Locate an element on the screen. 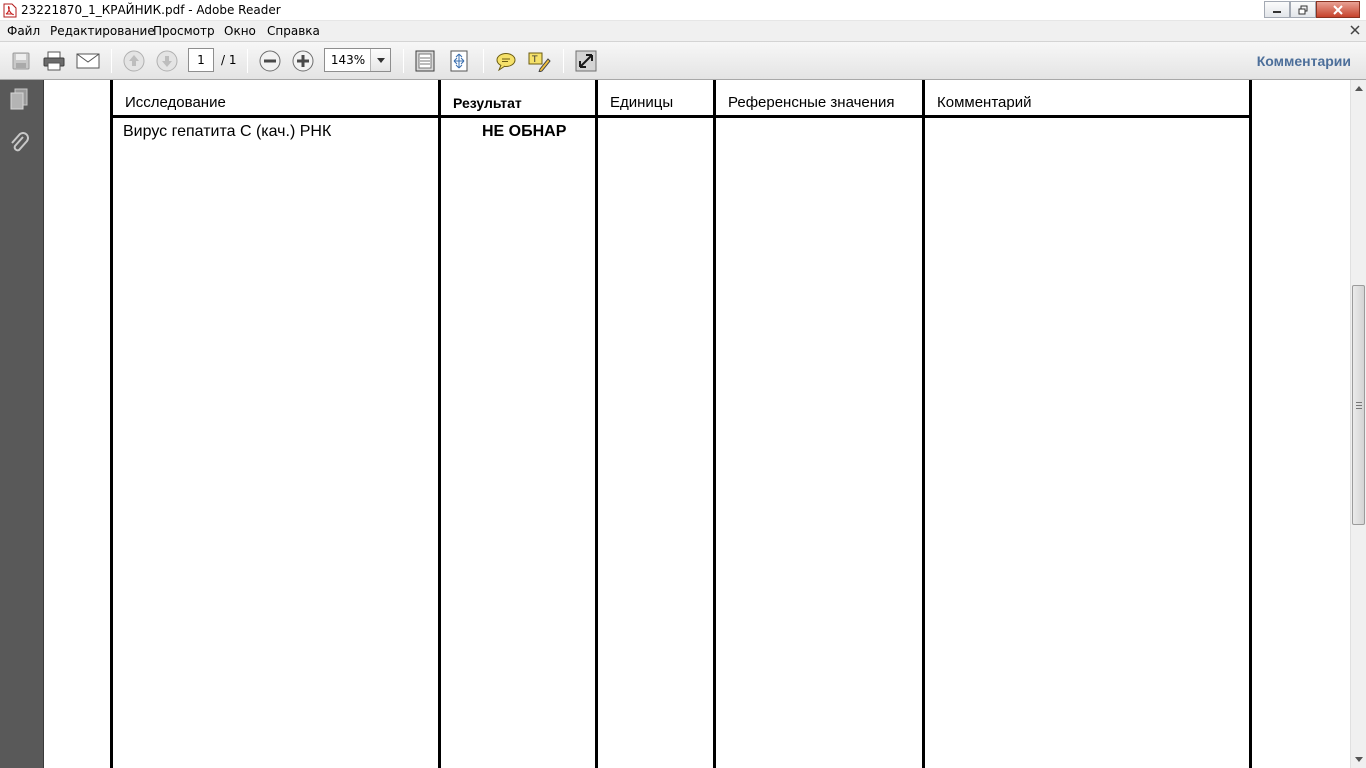  scroll-down-button is located at coordinates (1358, 759).